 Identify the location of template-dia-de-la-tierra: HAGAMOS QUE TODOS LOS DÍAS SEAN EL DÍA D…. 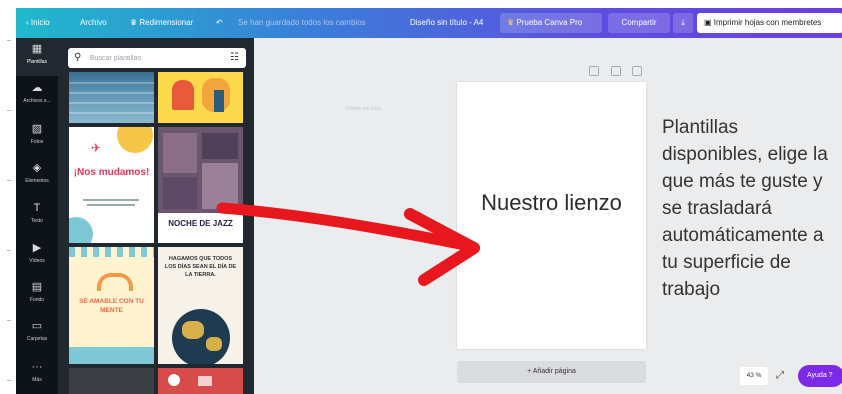
(200, 305).